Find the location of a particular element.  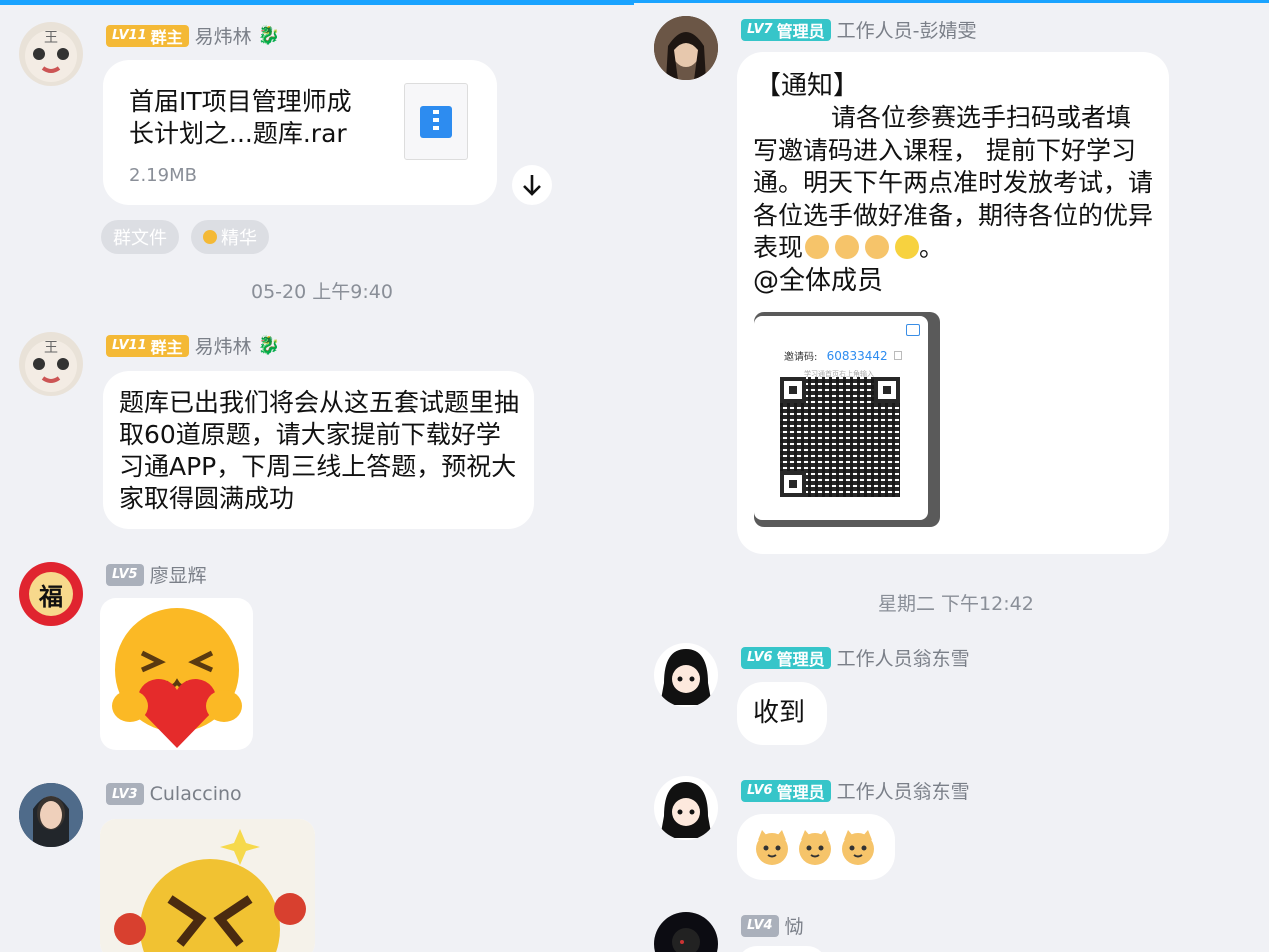

download-arrow-icon is located at coordinates (532, 185).